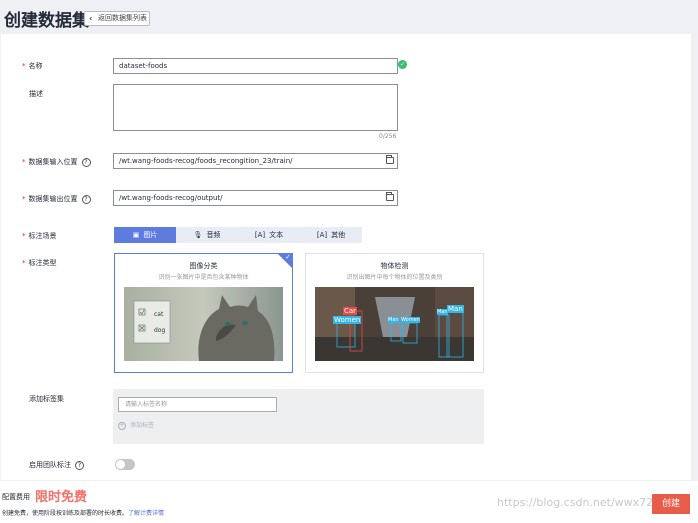 The width and height of the screenshot is (698, 523). I want to click on scrollbar, so click(695, 257).